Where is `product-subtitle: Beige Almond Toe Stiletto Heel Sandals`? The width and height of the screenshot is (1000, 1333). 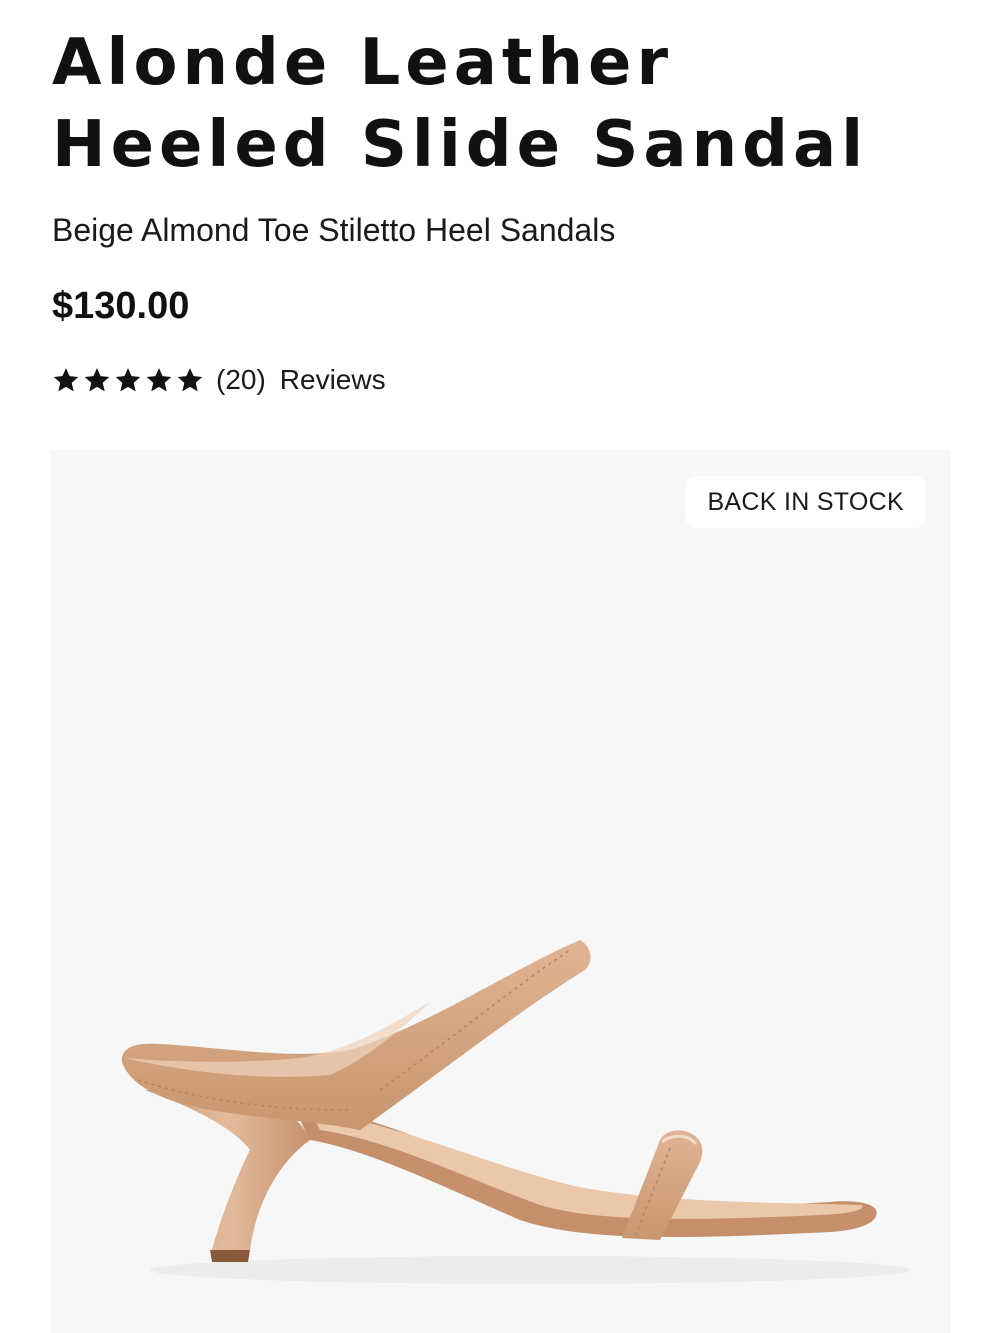 product-subtitle: Beige Almond Toe Stiletto Heel Sandals is located at coordinates (334, 230).